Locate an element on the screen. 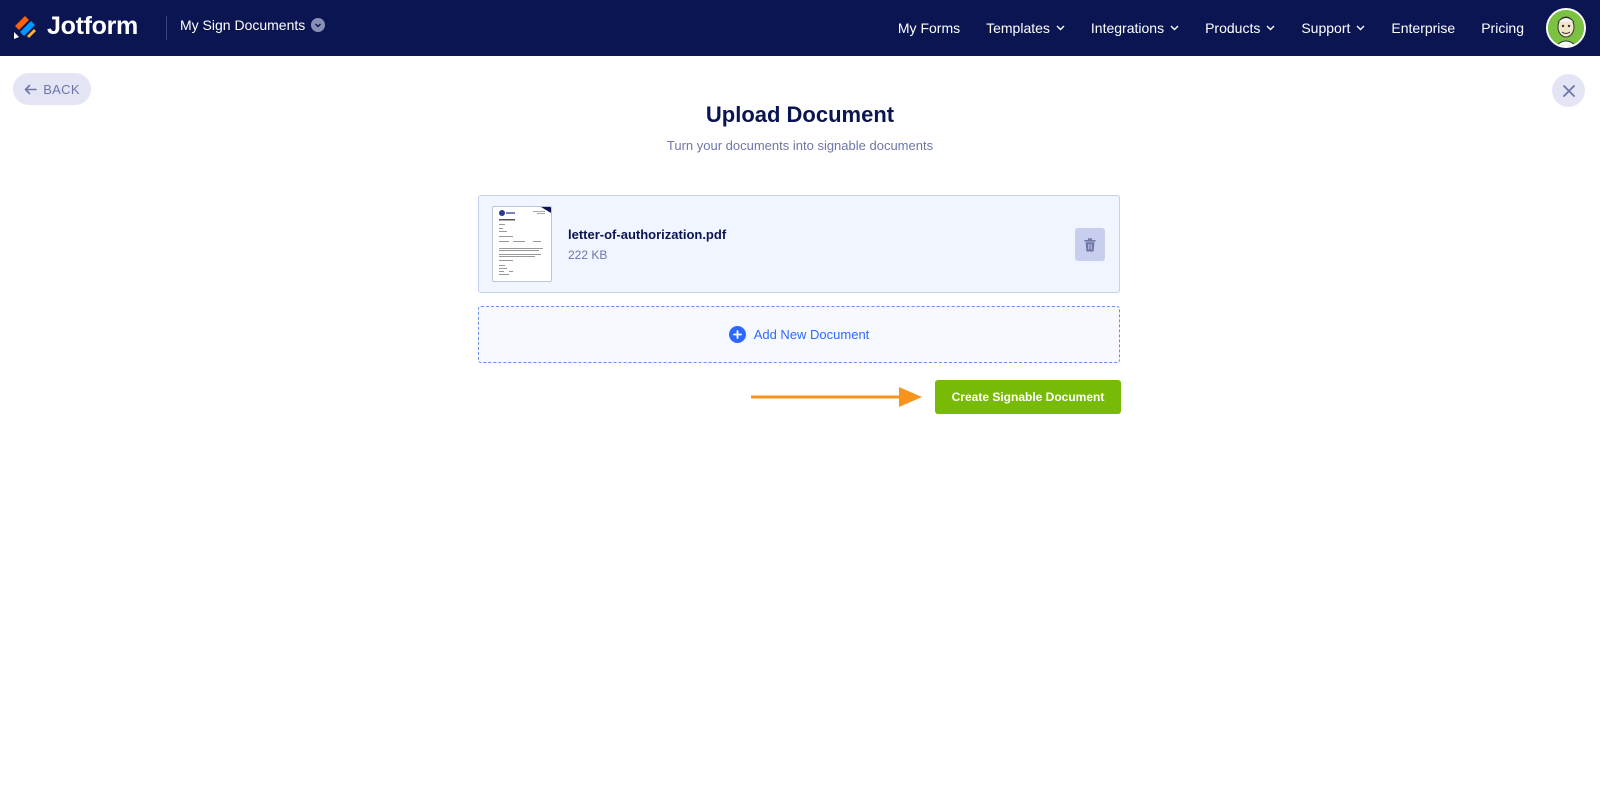 The width and height of the screenshot is (1600, 795). jotform-logo-icon is located at coordinates (25, 27).